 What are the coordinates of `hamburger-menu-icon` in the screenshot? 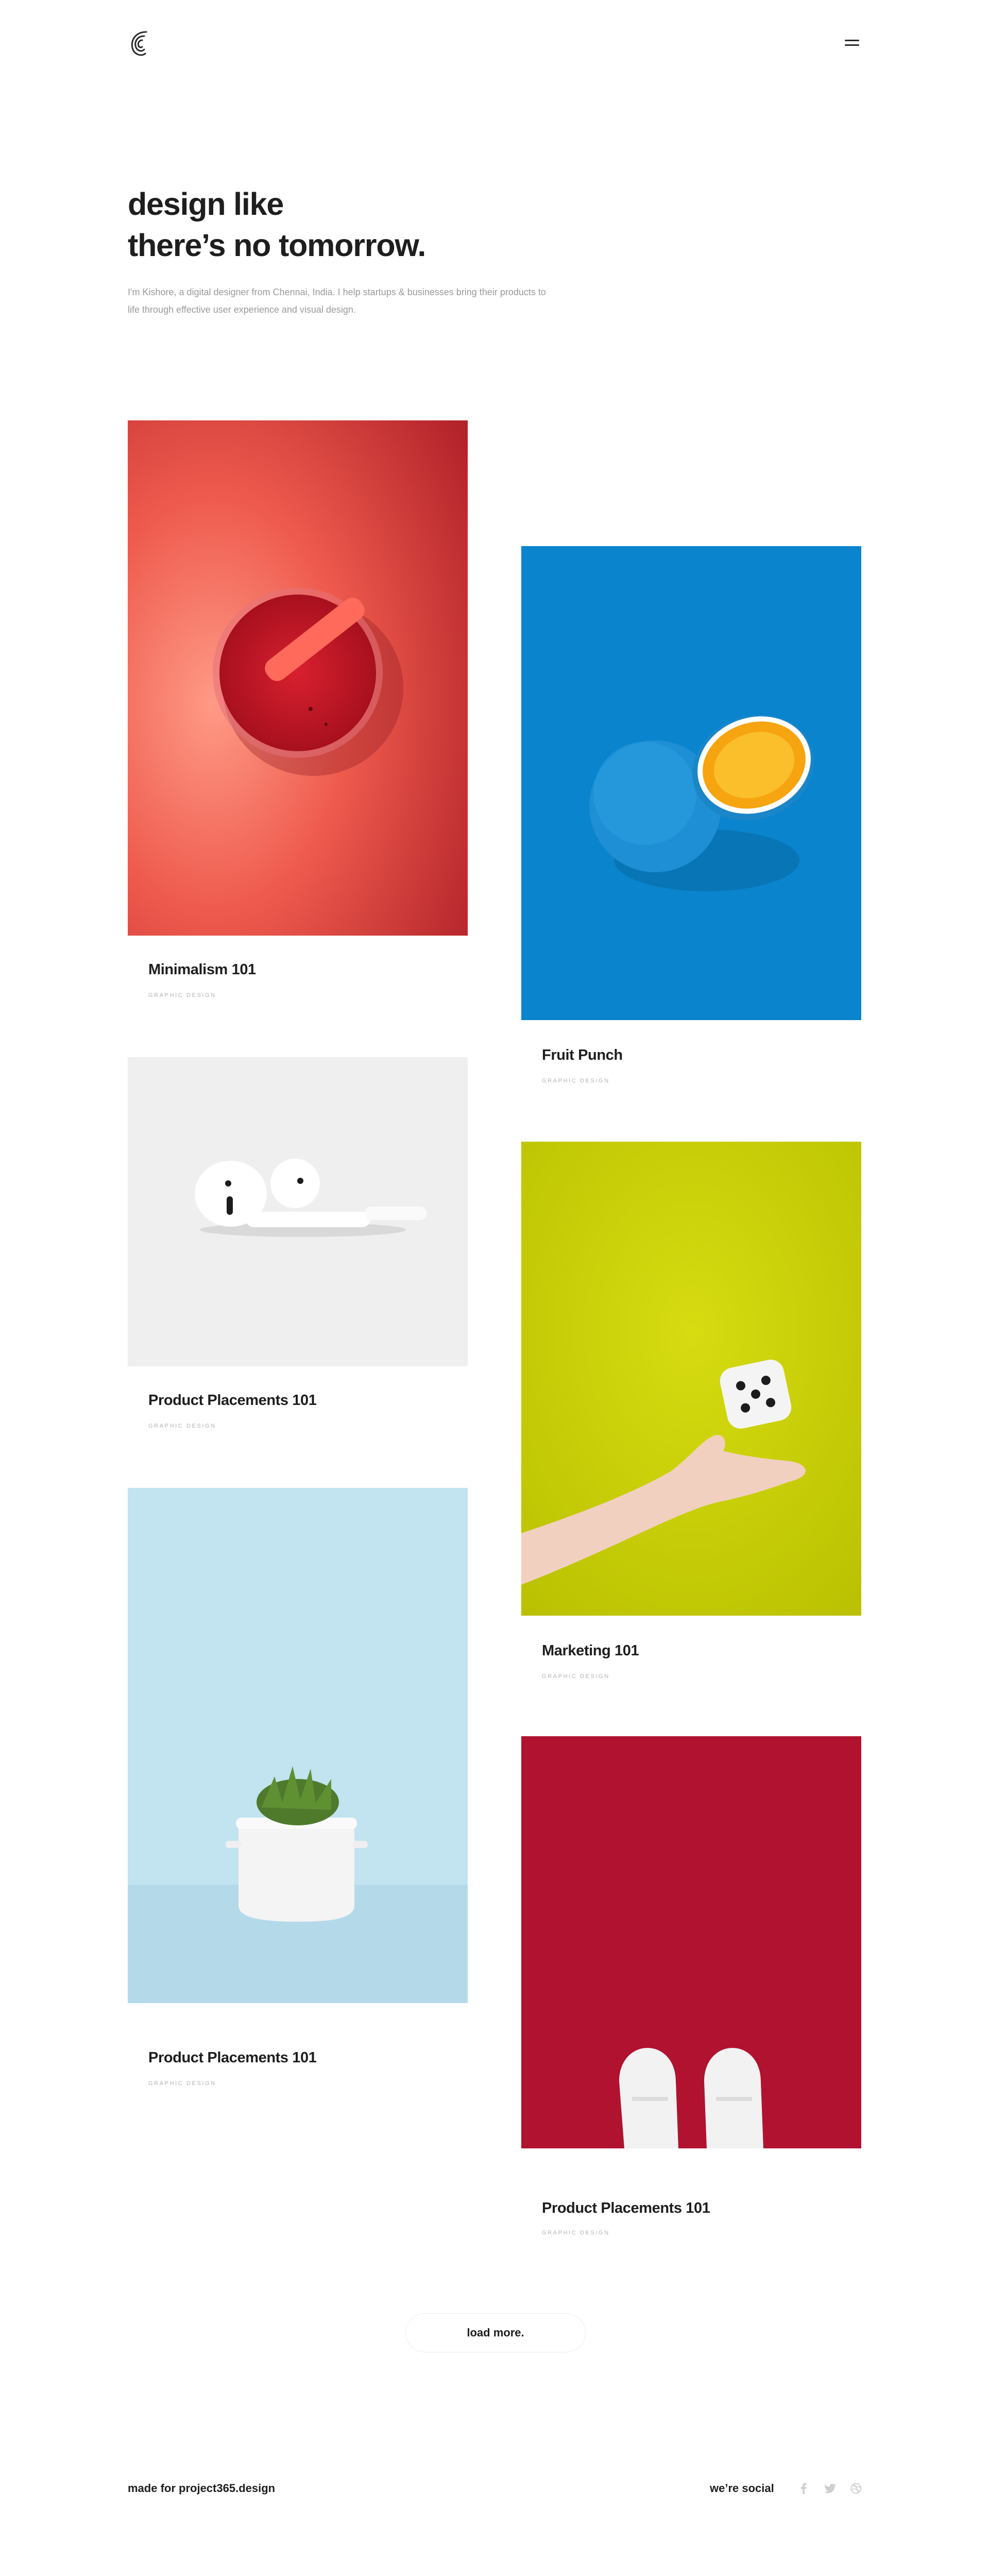 It's located at (852, 43).